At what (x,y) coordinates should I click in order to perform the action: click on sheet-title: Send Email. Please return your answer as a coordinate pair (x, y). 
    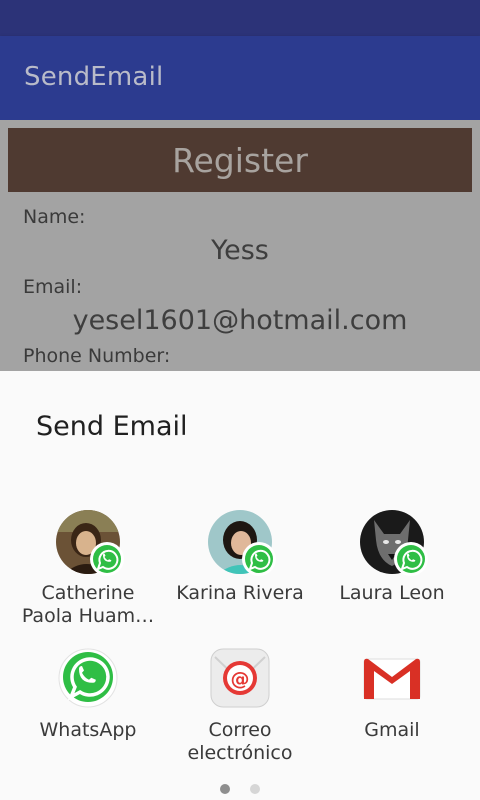
    Looking at the image, I should click on (112, 426).